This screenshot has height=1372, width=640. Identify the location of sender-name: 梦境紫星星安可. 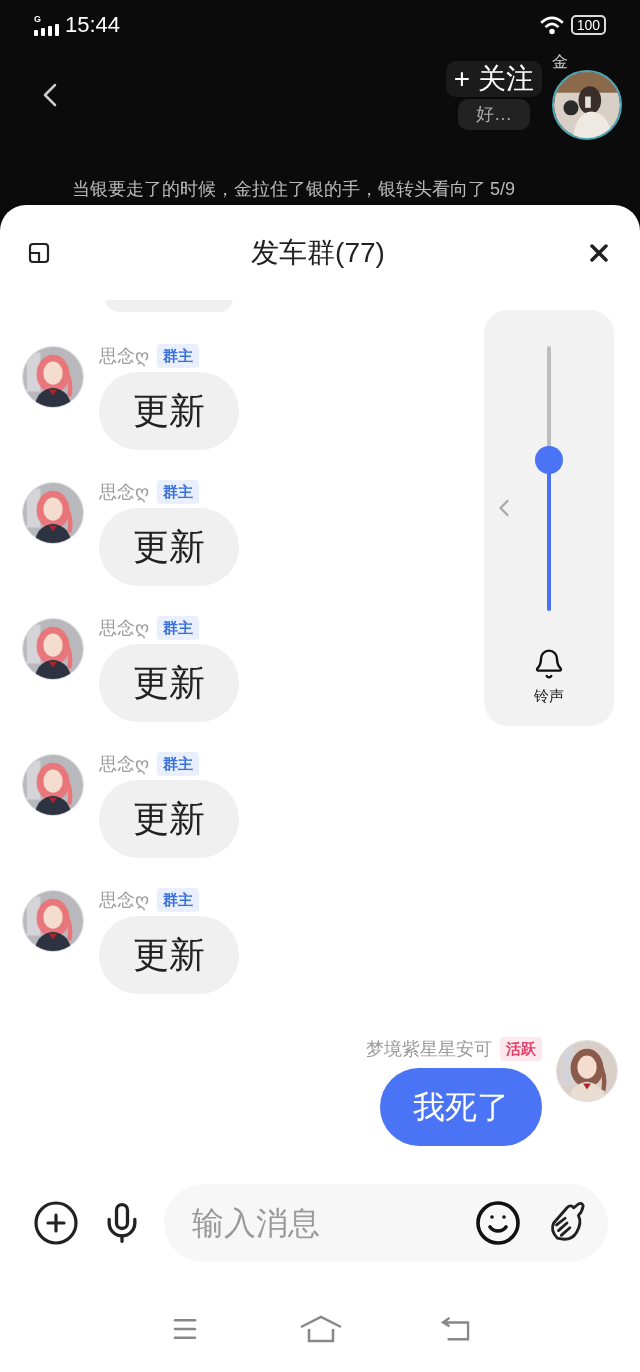
(429, 1049).